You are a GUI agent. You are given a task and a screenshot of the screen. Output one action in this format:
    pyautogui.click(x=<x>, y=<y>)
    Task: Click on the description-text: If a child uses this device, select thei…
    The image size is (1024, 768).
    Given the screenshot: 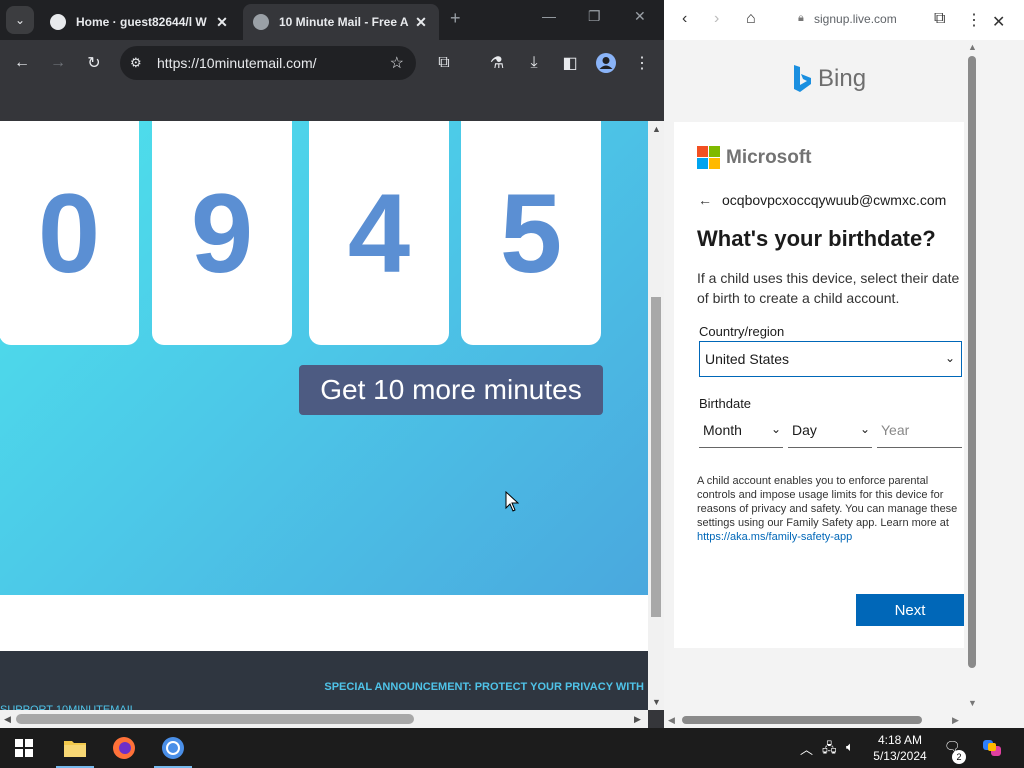 What is the action you would take?
    pyautogui.click(x=828, y=288)
    